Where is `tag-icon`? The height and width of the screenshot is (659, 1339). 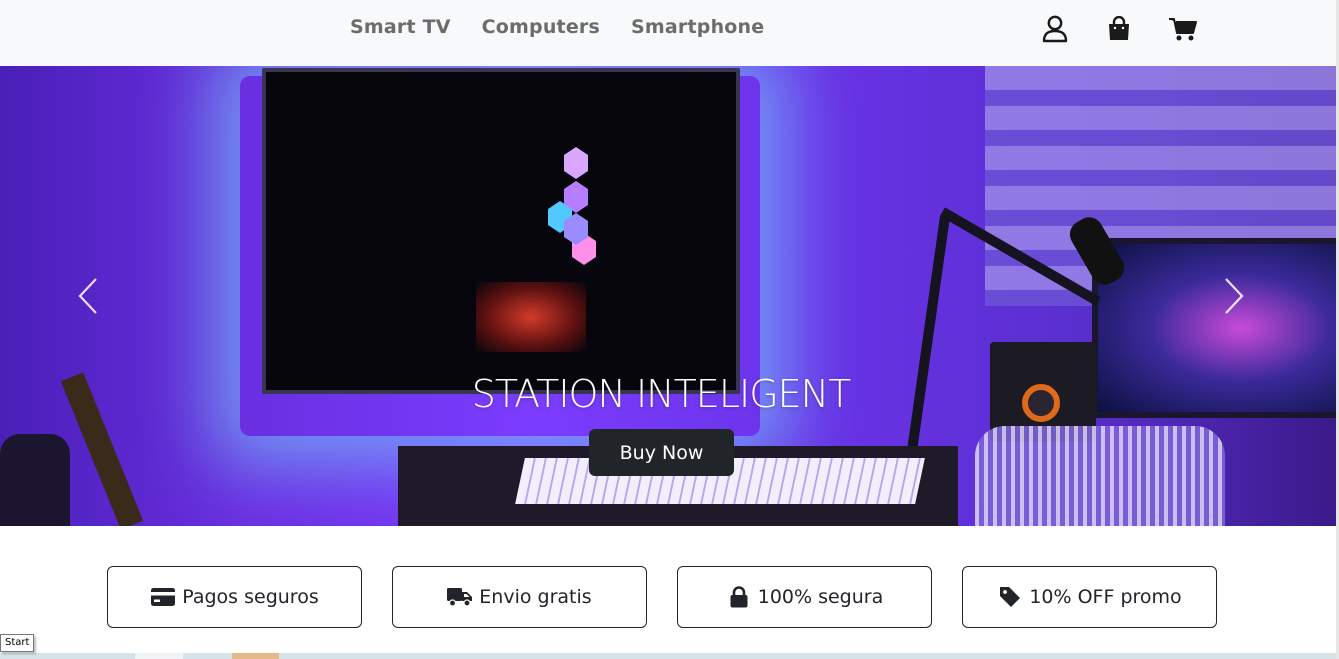
tag-icon is located at coordinates (1010, 597).